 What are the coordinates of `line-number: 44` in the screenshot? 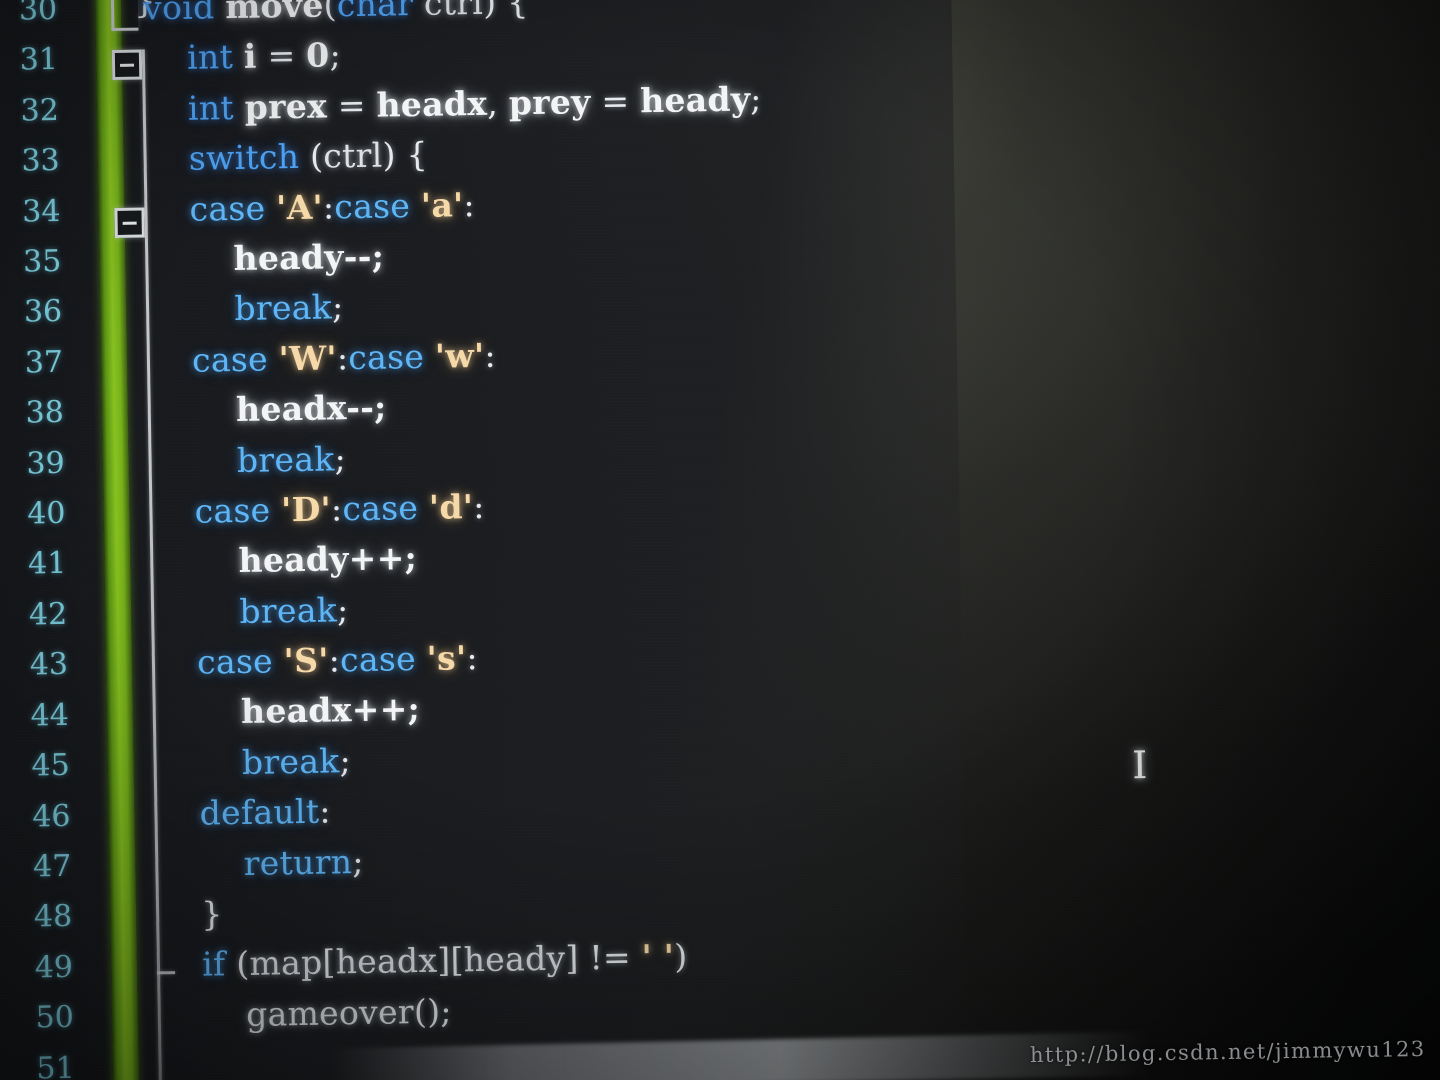 It's located at (50, 715).